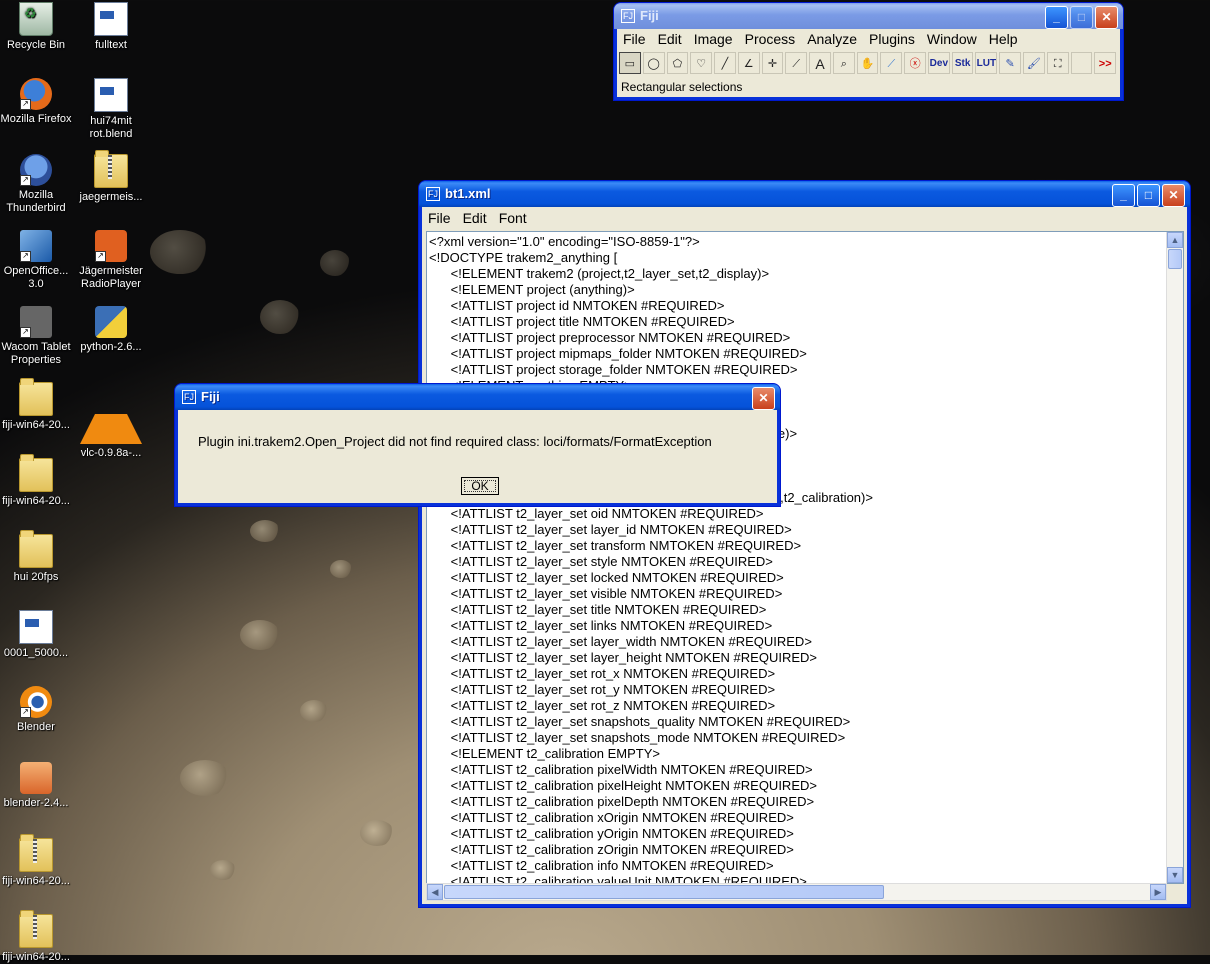 Image resolution: width=1210 pixels, height=964 pixels. Describe the element at coordinates (725, 63) in the screenshot. I see `line-tool-icon: ╱` at that location.